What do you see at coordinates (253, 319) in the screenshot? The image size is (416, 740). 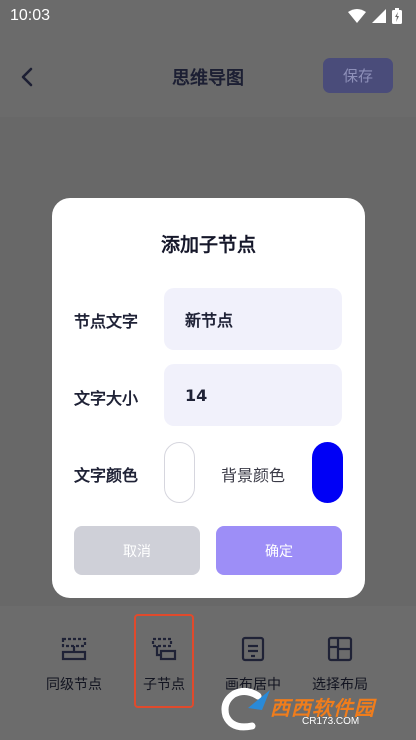 I see `node-text-input` at bounding box center [253, 319].